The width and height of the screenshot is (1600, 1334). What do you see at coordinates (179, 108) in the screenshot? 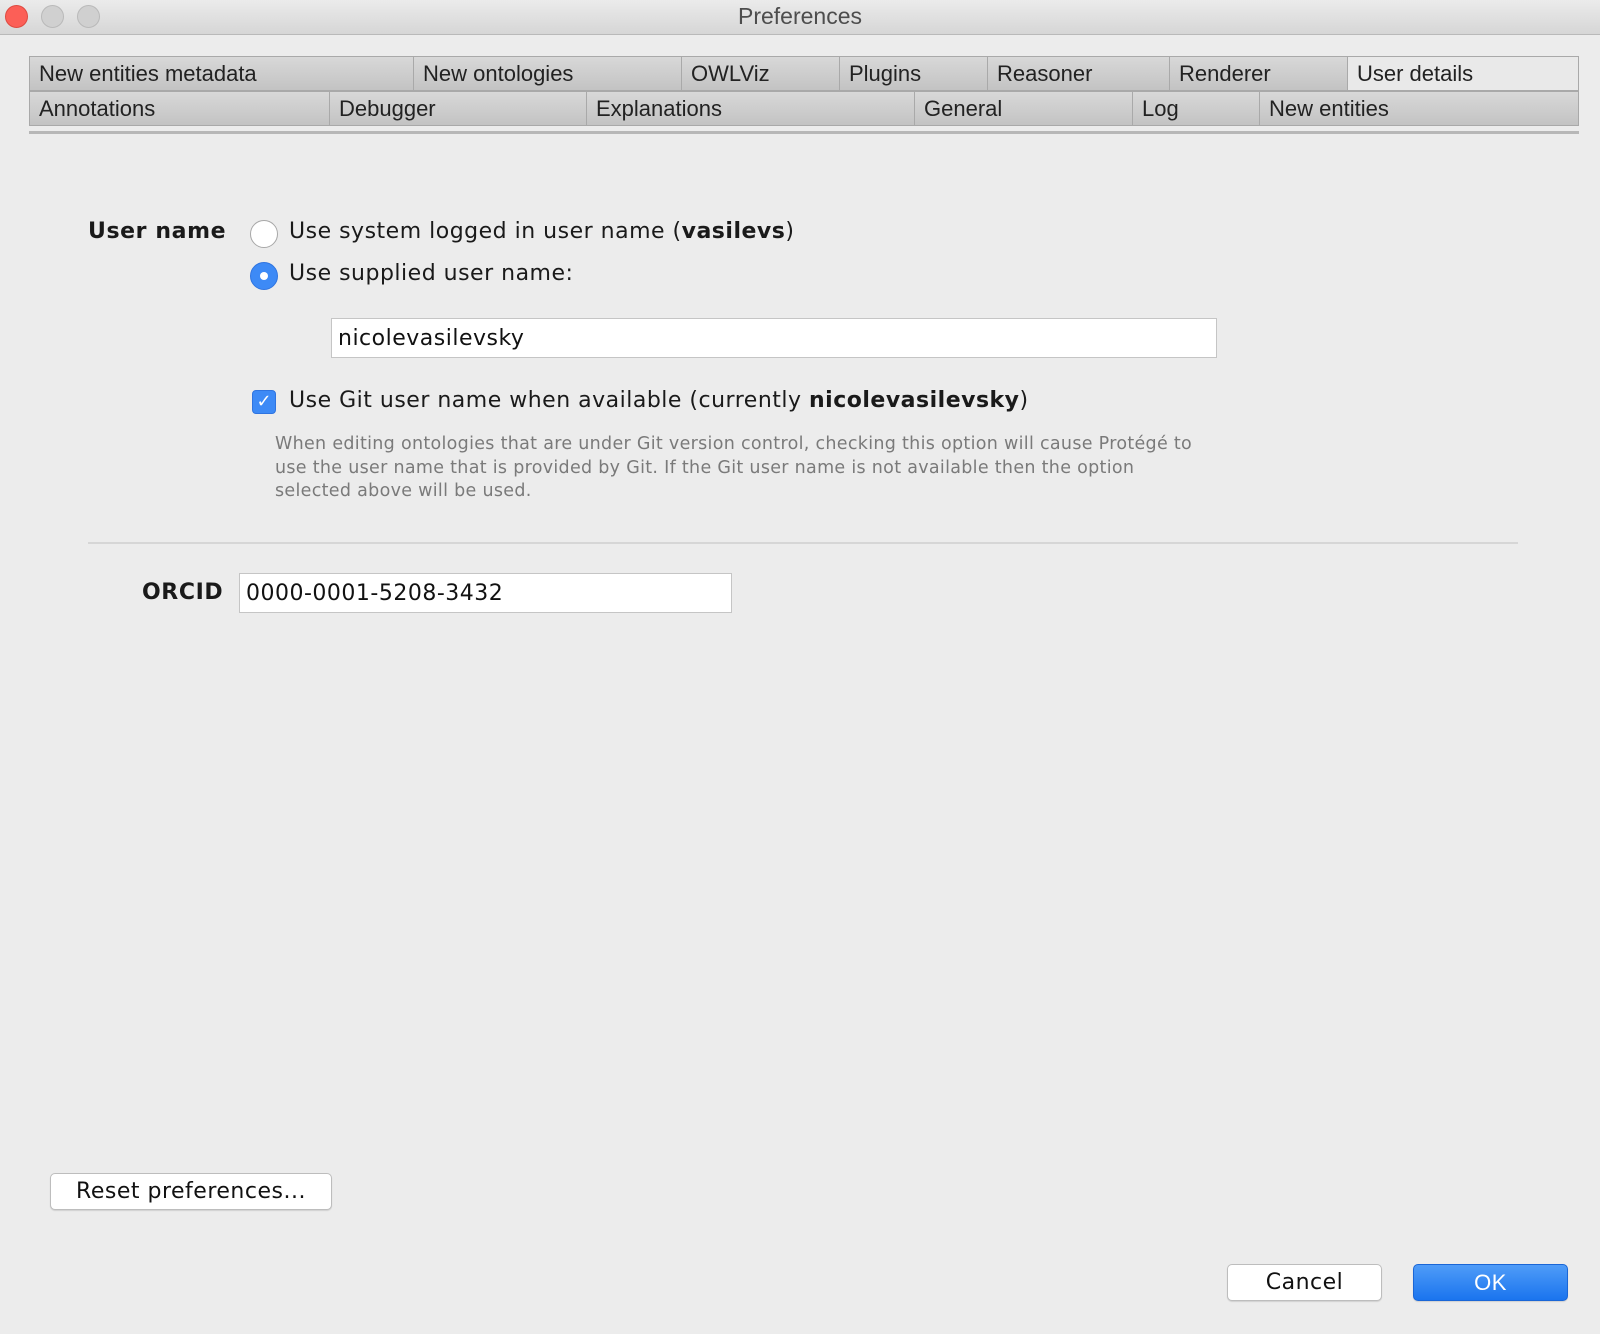
I see `tab-annotations: Annotations` at bounding box center [179, 108].